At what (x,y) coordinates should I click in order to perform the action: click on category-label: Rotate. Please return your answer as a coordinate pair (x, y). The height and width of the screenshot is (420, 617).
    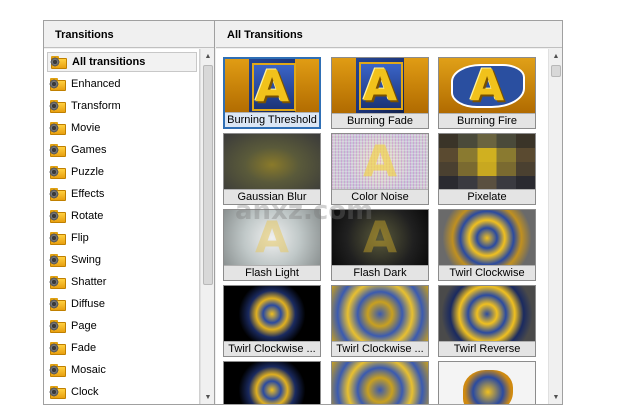
    Looking at the image, I should click on (87, 216).